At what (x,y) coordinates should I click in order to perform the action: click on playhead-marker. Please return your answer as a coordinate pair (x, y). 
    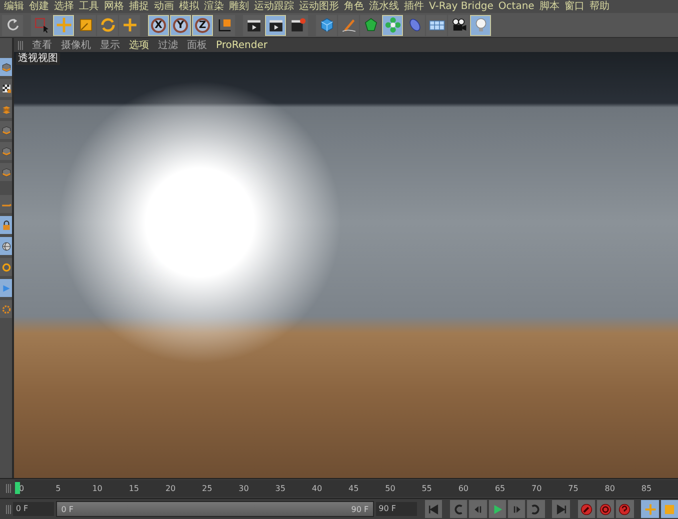
    Looking at the image, I should click on (17, 488).